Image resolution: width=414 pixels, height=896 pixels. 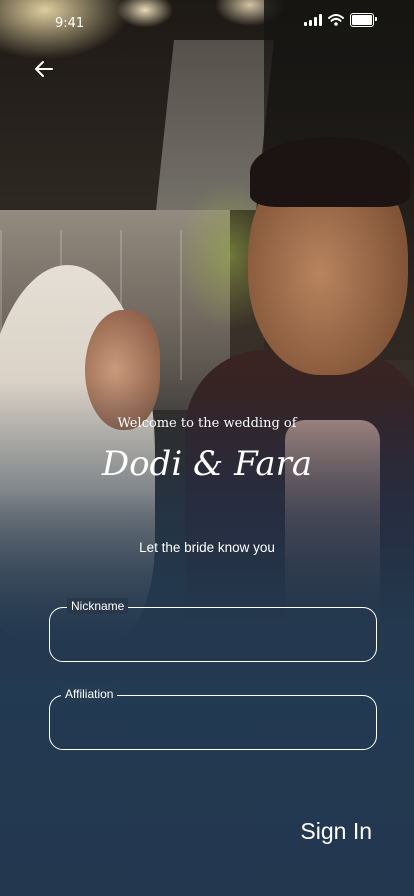 I want to click on affiliation-label: Affiliation, so click(x=89, y=694).